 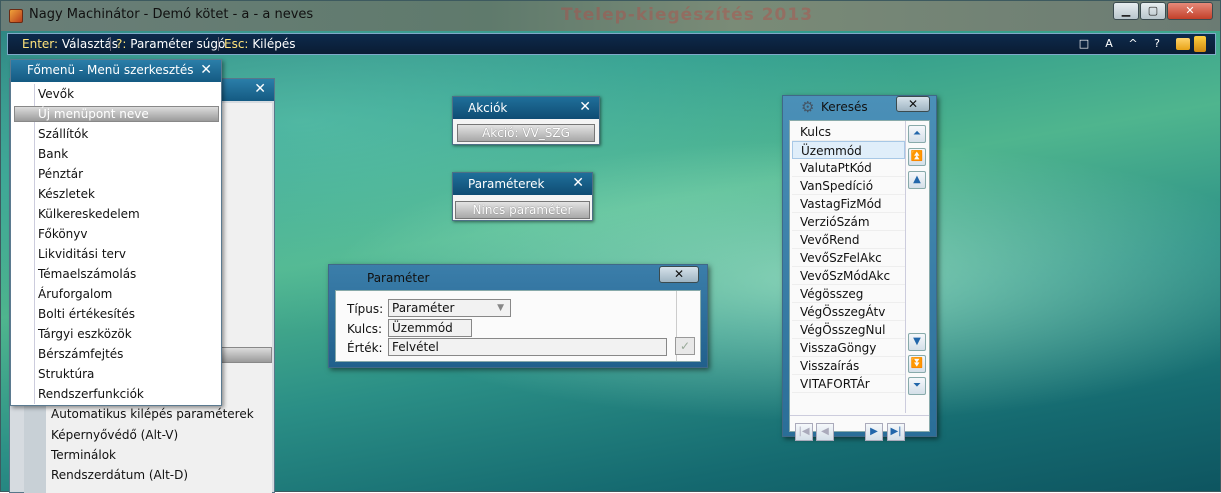 I want to click on menu-item-label: Tárgyi eszközök, so click(x=85, y=334).